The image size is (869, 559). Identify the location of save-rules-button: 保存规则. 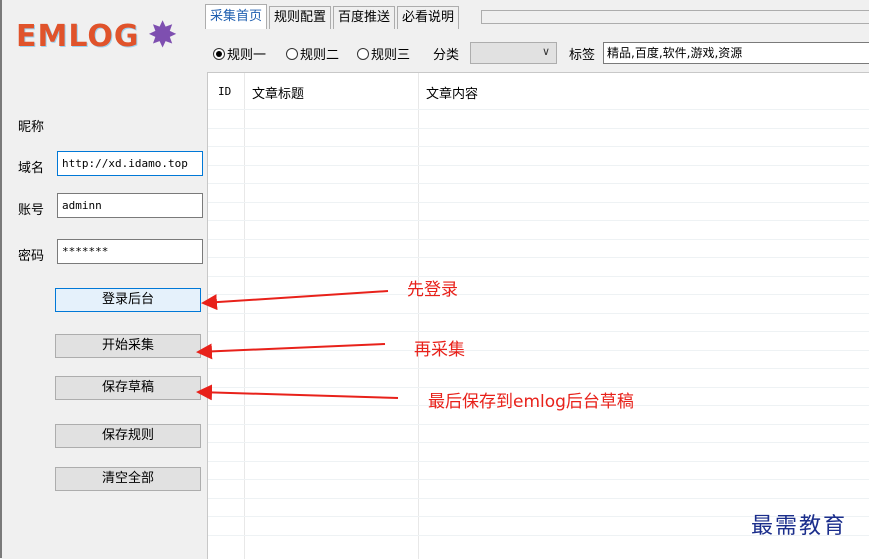
(128, 436).